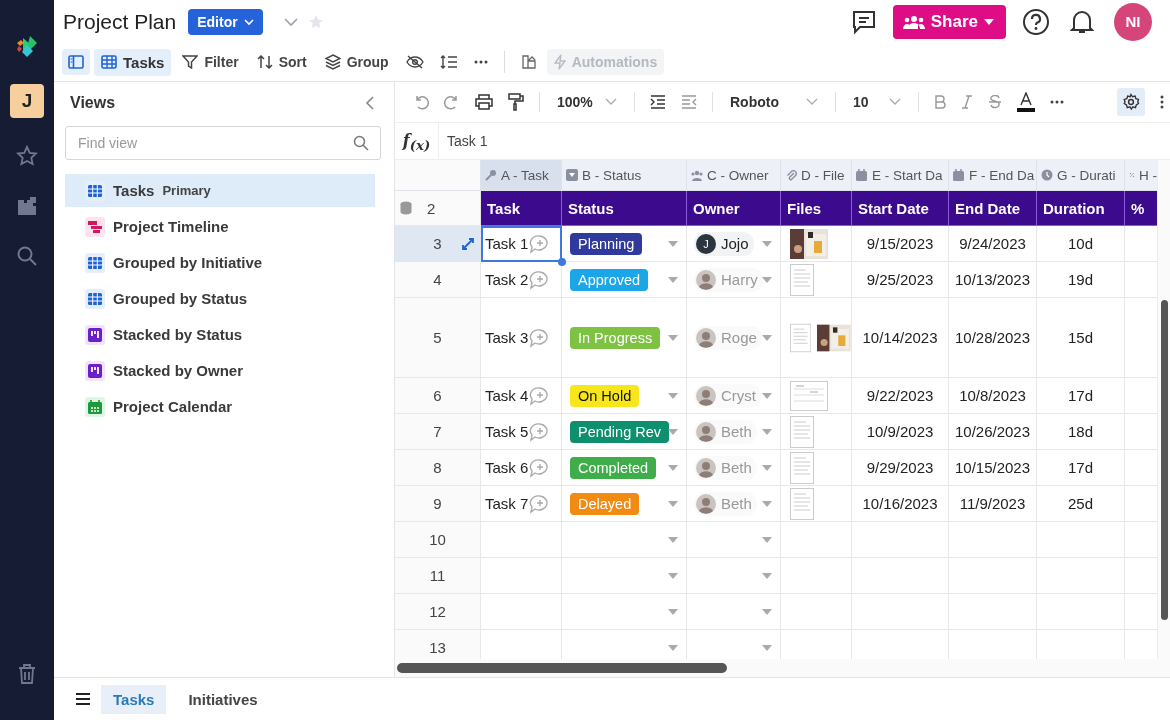  I want to click on row-header: 9, so click(438, 504).